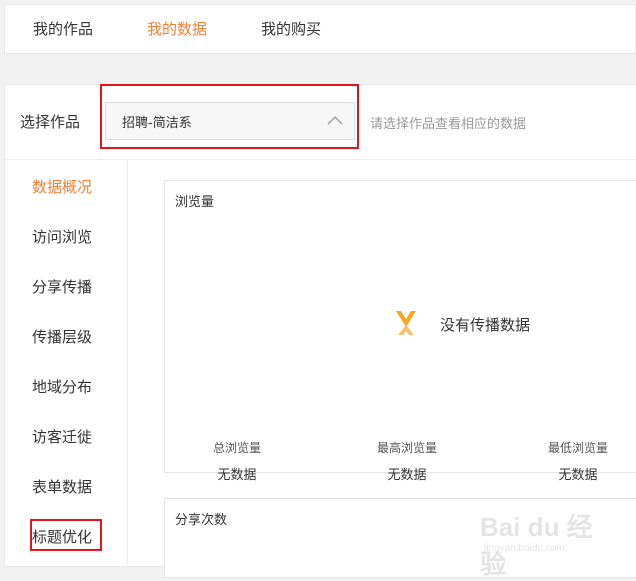 The width and height of the screenshot is (636, 581). What do you see at coordinates (448, 124) in the screenshot?
I see `select-hint: 请选择作品查看相应的数据` at bounding box center [448, 124].